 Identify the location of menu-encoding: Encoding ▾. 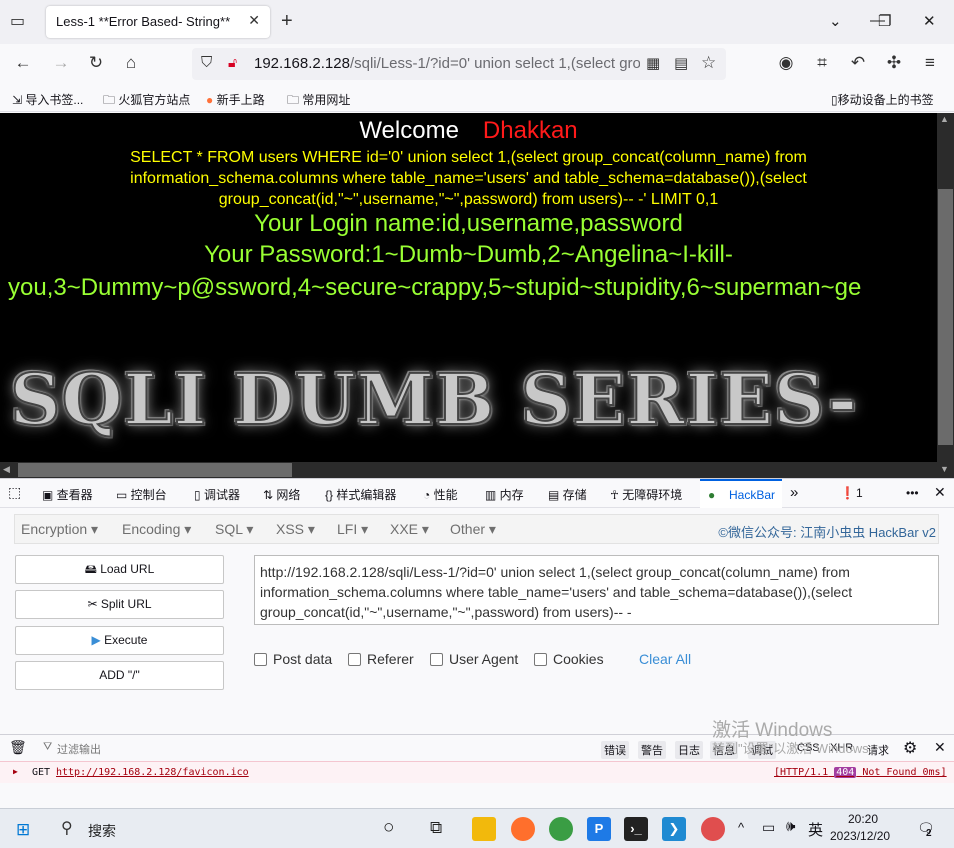
(156, 529).